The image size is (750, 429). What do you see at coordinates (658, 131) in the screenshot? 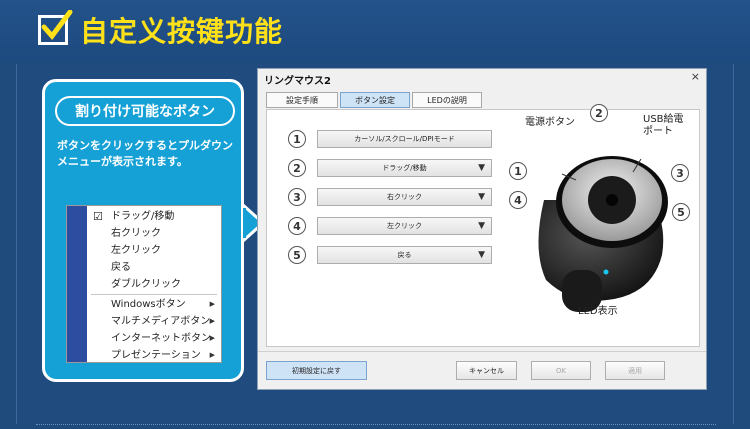
I see `usb-port-label-line2: ポート` at bounding box center [658, 131].